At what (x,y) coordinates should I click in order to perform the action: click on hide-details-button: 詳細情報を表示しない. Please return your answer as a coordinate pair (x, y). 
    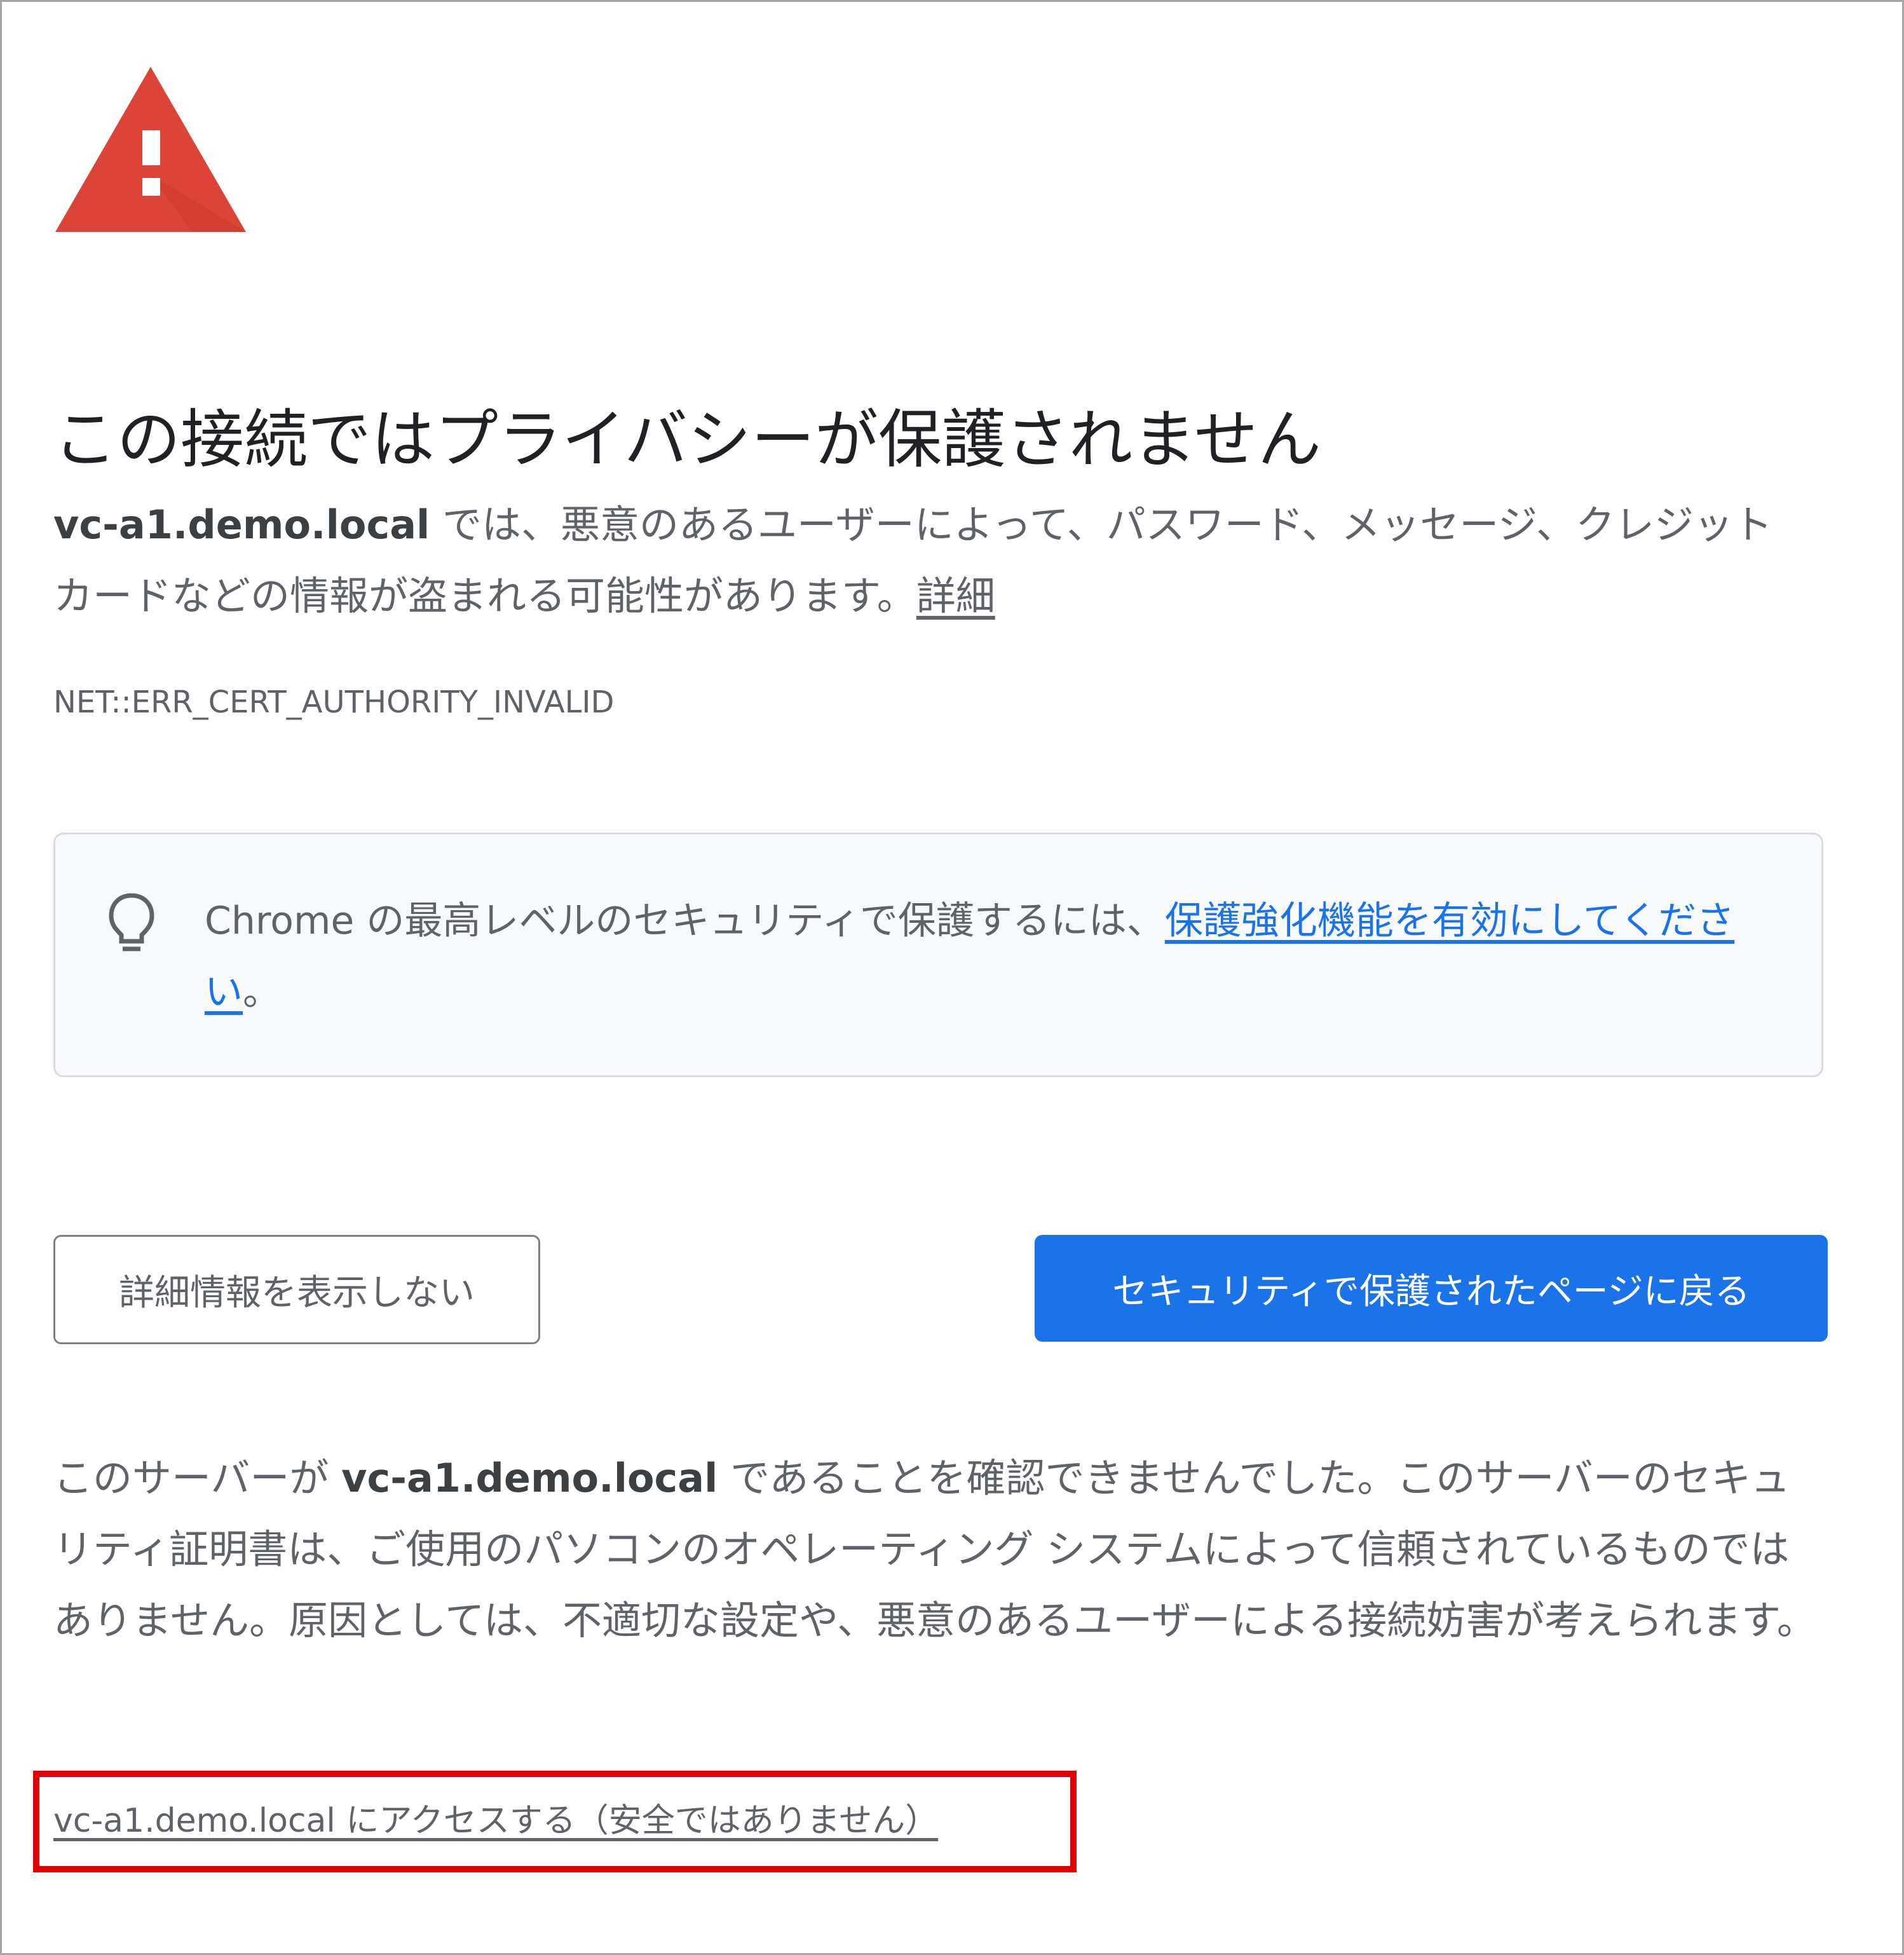
    Looking at the image, I should click on (296, 1289).